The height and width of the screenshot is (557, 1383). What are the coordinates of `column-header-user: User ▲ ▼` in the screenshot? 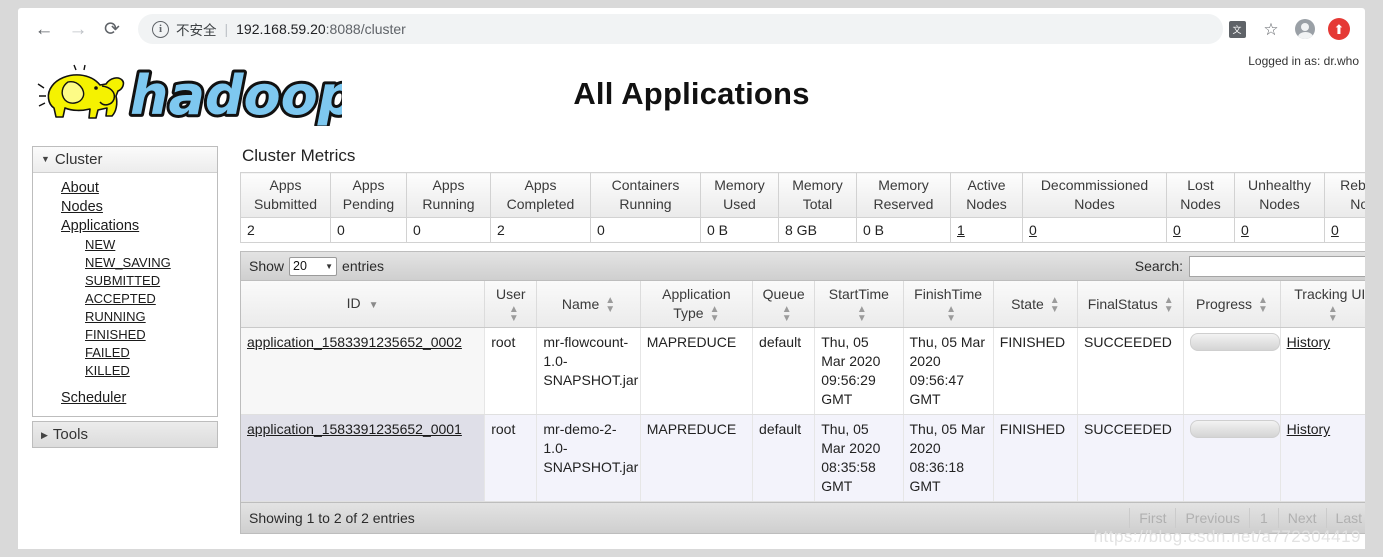 It's located at (511, 305).